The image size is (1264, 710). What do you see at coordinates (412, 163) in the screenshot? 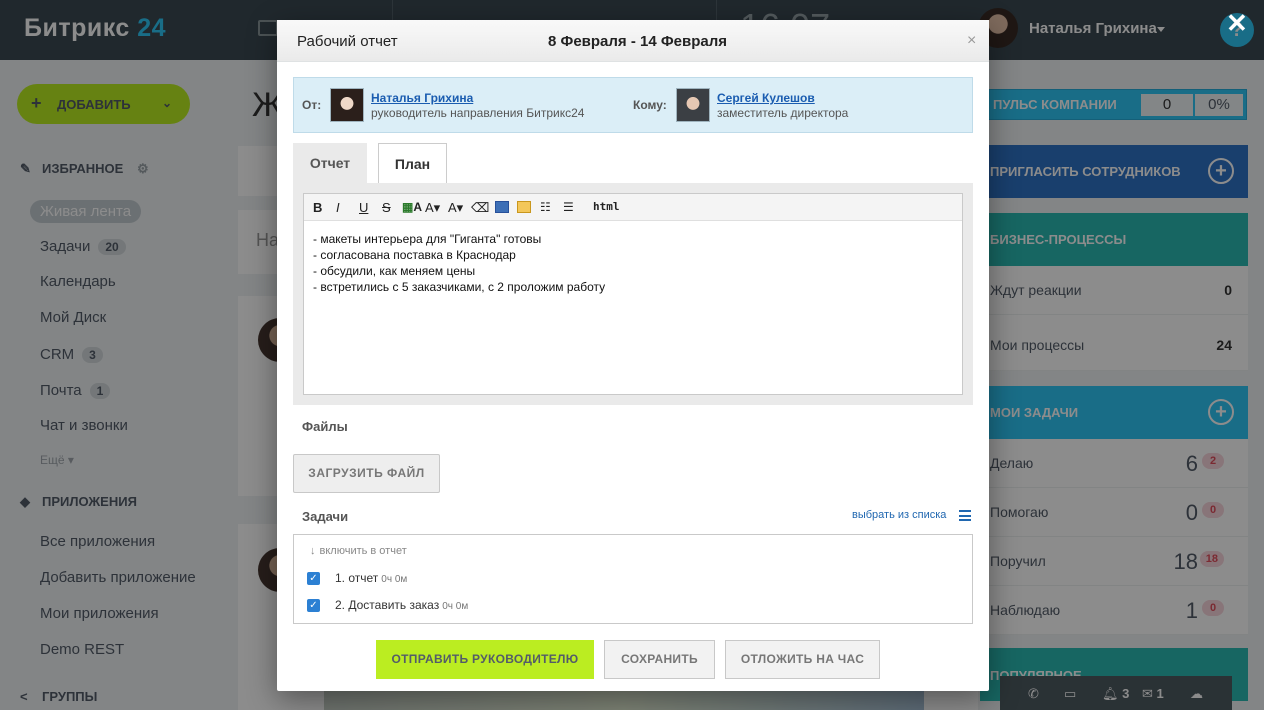
I see `tab-plan: План` at bounding box center [412, 163].